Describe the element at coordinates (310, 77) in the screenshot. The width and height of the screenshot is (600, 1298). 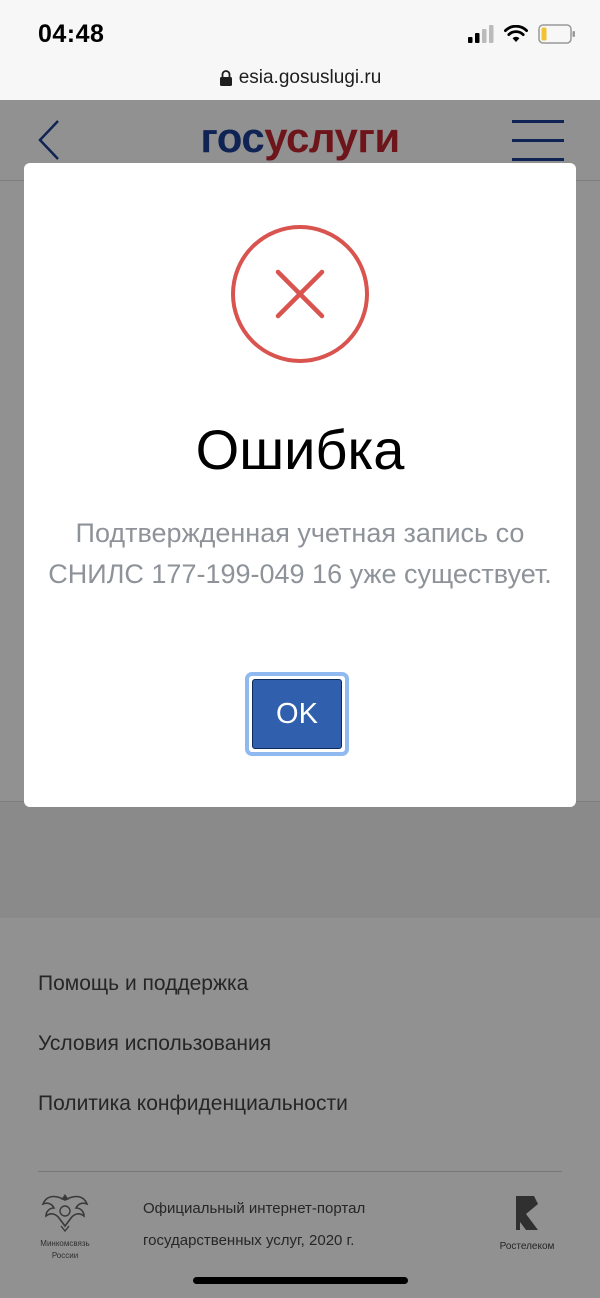
I see `url-text: esia.gosuslugi.ru` at that location.